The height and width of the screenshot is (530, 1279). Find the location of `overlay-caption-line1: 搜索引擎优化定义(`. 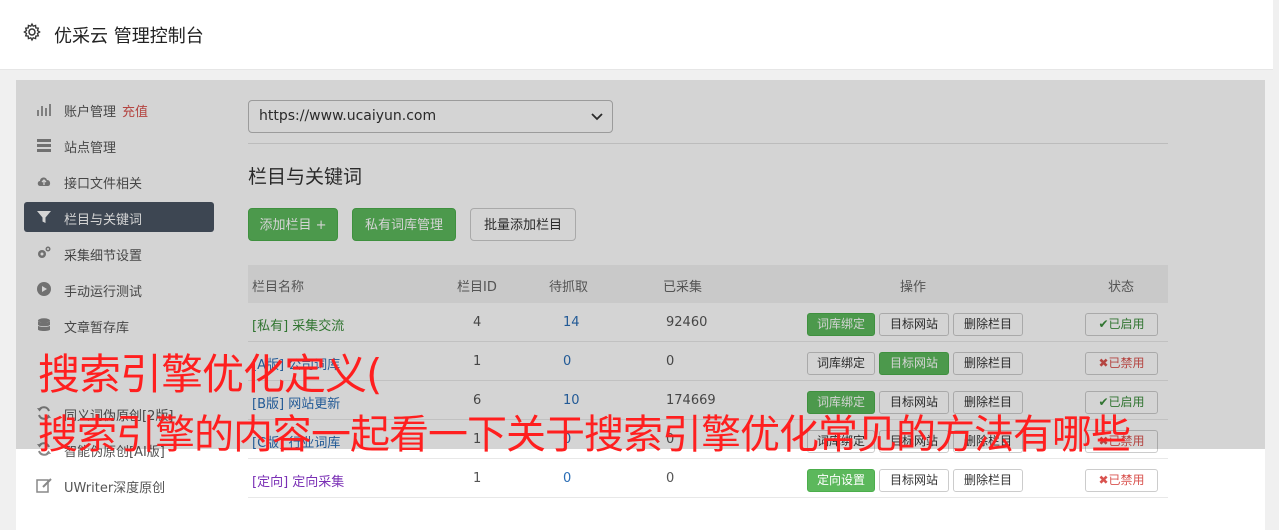

overlay-caption-line1: 搜索引擎优化定义( is located at coordinates (210, 374).